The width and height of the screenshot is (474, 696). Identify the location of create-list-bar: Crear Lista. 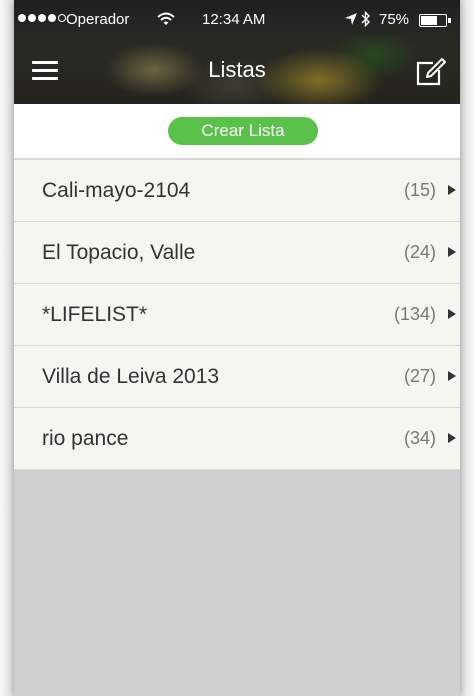
(237, 132).